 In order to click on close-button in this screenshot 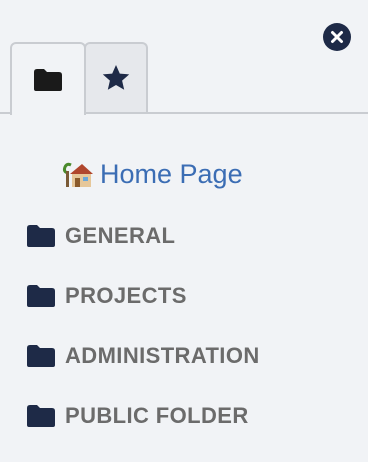, I will do `click(337, 37)`.